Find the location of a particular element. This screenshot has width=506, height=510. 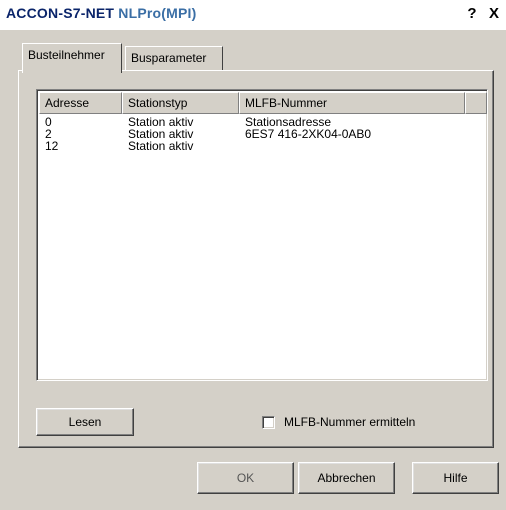

window-title-suffix: NLPro(MPI) is located at coordinates (155, 13).